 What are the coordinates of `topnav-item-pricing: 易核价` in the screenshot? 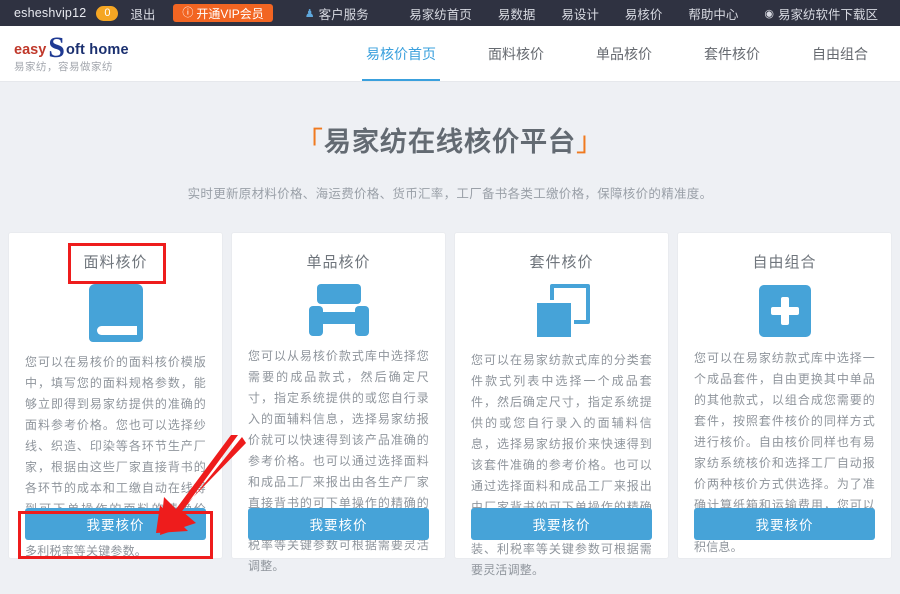 It's located at (644, 13).